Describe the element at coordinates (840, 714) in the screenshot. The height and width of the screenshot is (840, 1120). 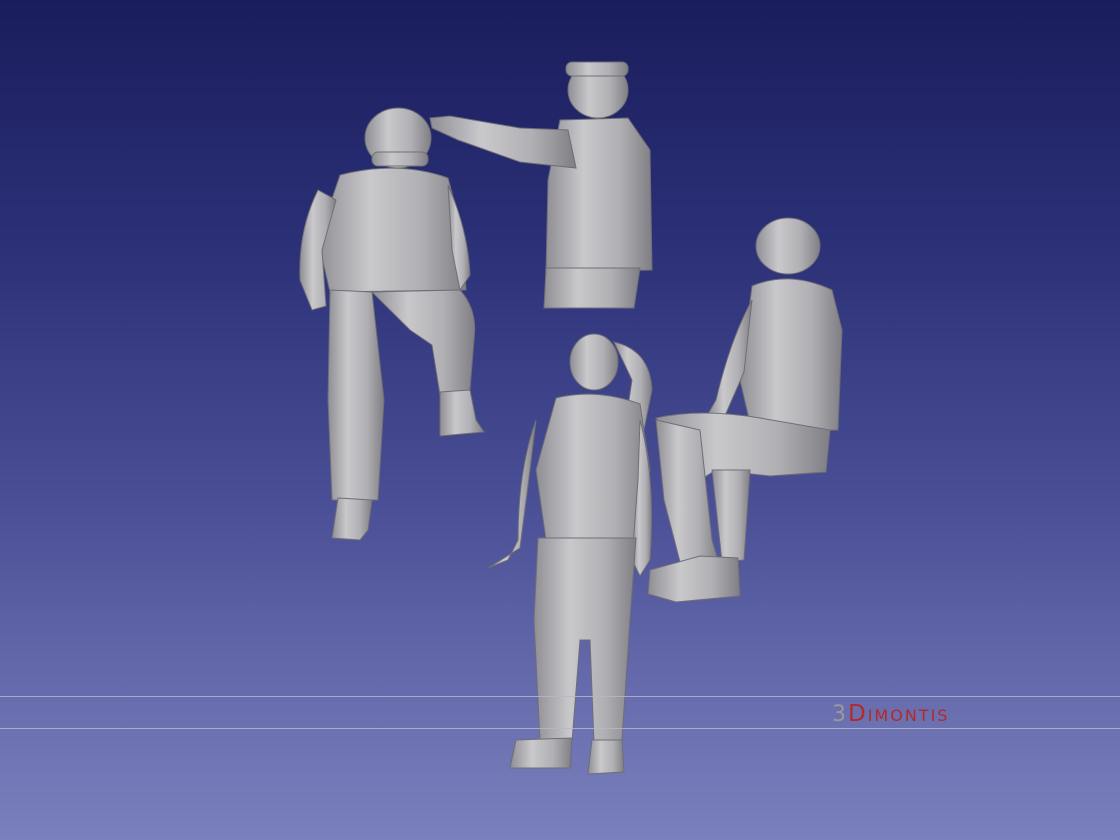
I see `watermark-prefix: 3` at that location.